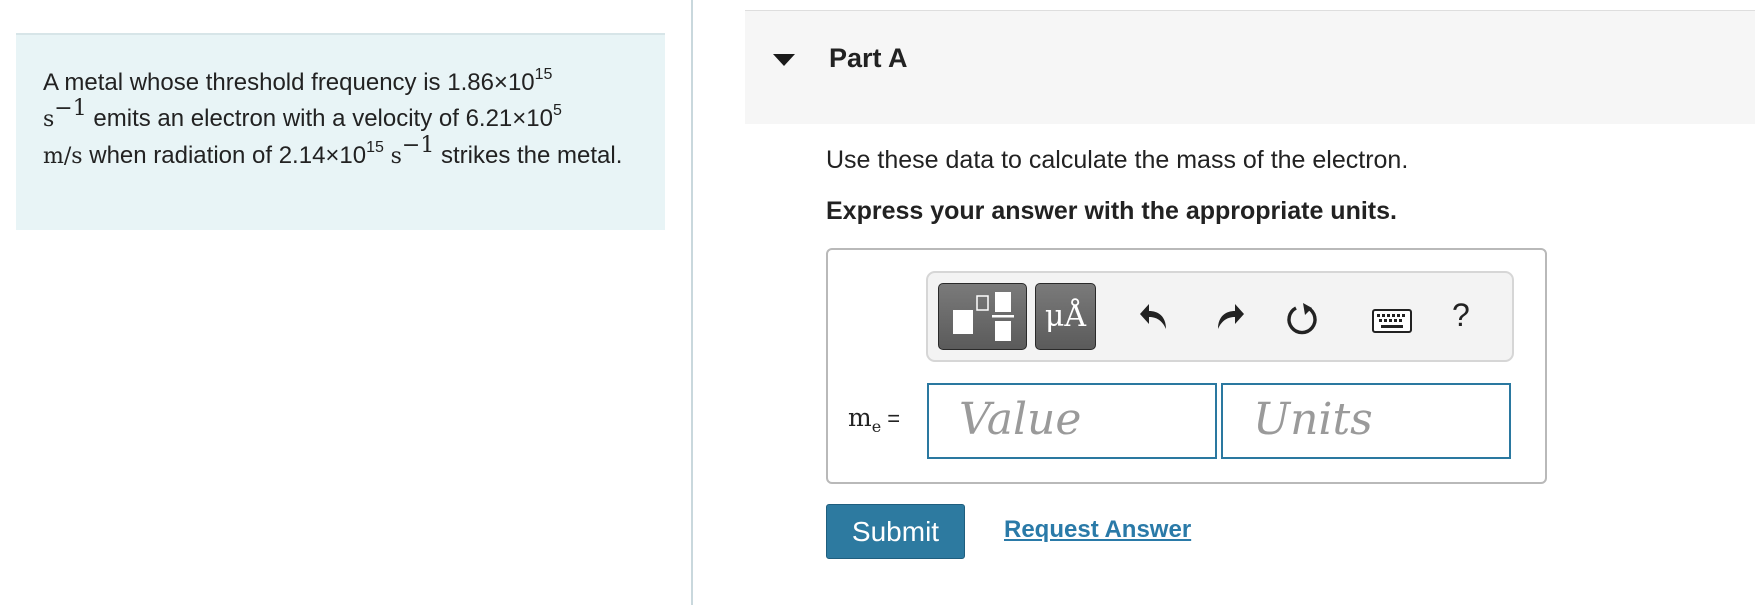  Describe the element at coordinates (692, 302) in the screenshot. I see `panel-divider` at that location.